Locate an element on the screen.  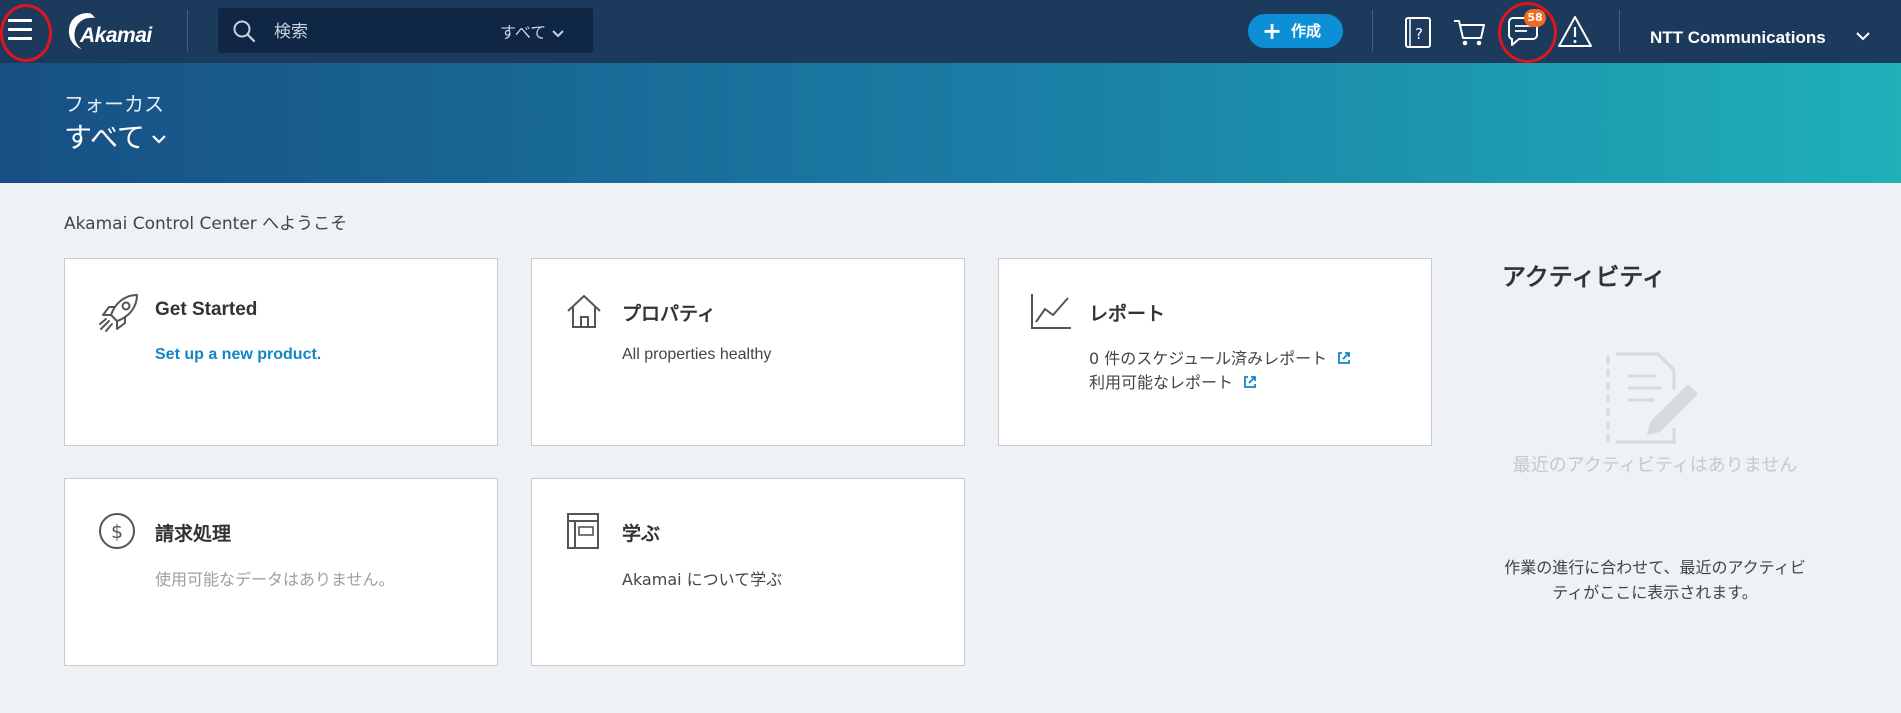
search-icon is located at coordinates (244, 31).